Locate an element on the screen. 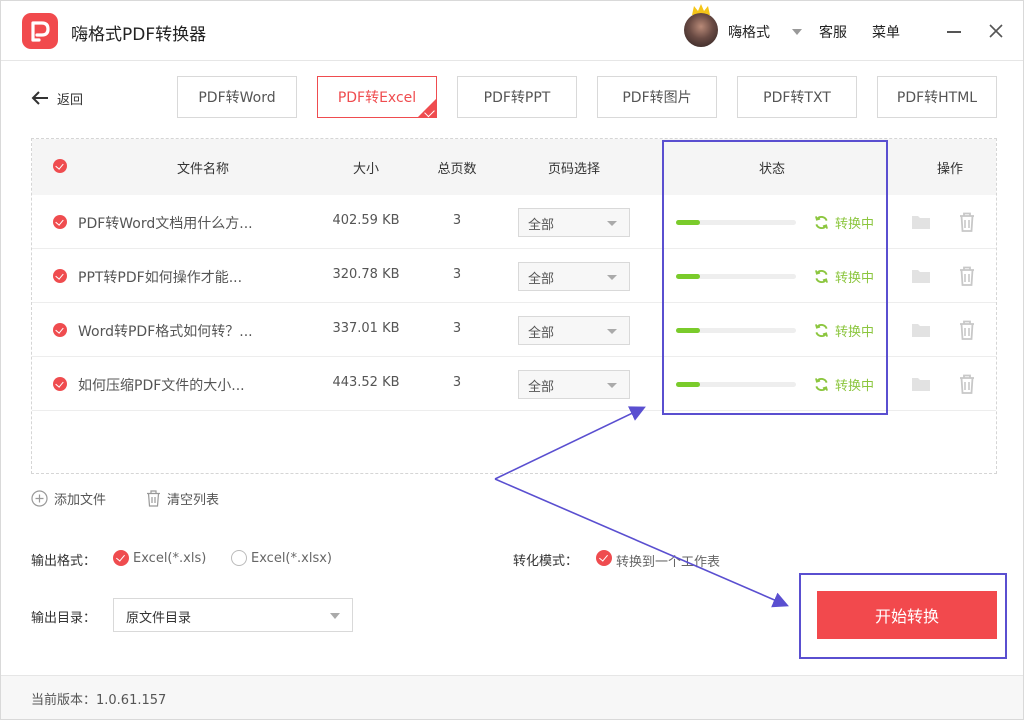 The height and width of the screenshot is (720, 1024). tab-pdf-to-excel: PDF转Excel is located at coordinates (377, 97).